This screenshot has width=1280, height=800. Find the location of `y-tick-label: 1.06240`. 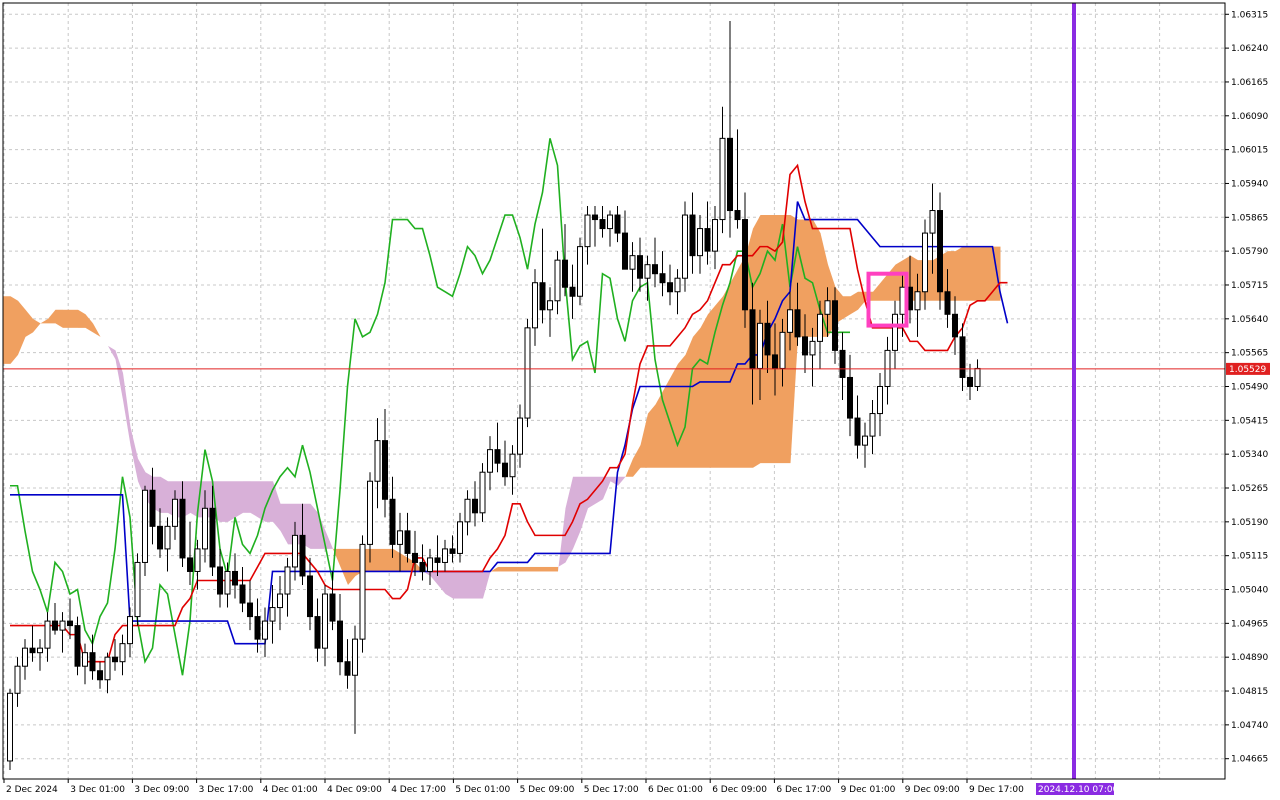

y-tick-label: 1.06240 is located at coordinates (1249, 49).